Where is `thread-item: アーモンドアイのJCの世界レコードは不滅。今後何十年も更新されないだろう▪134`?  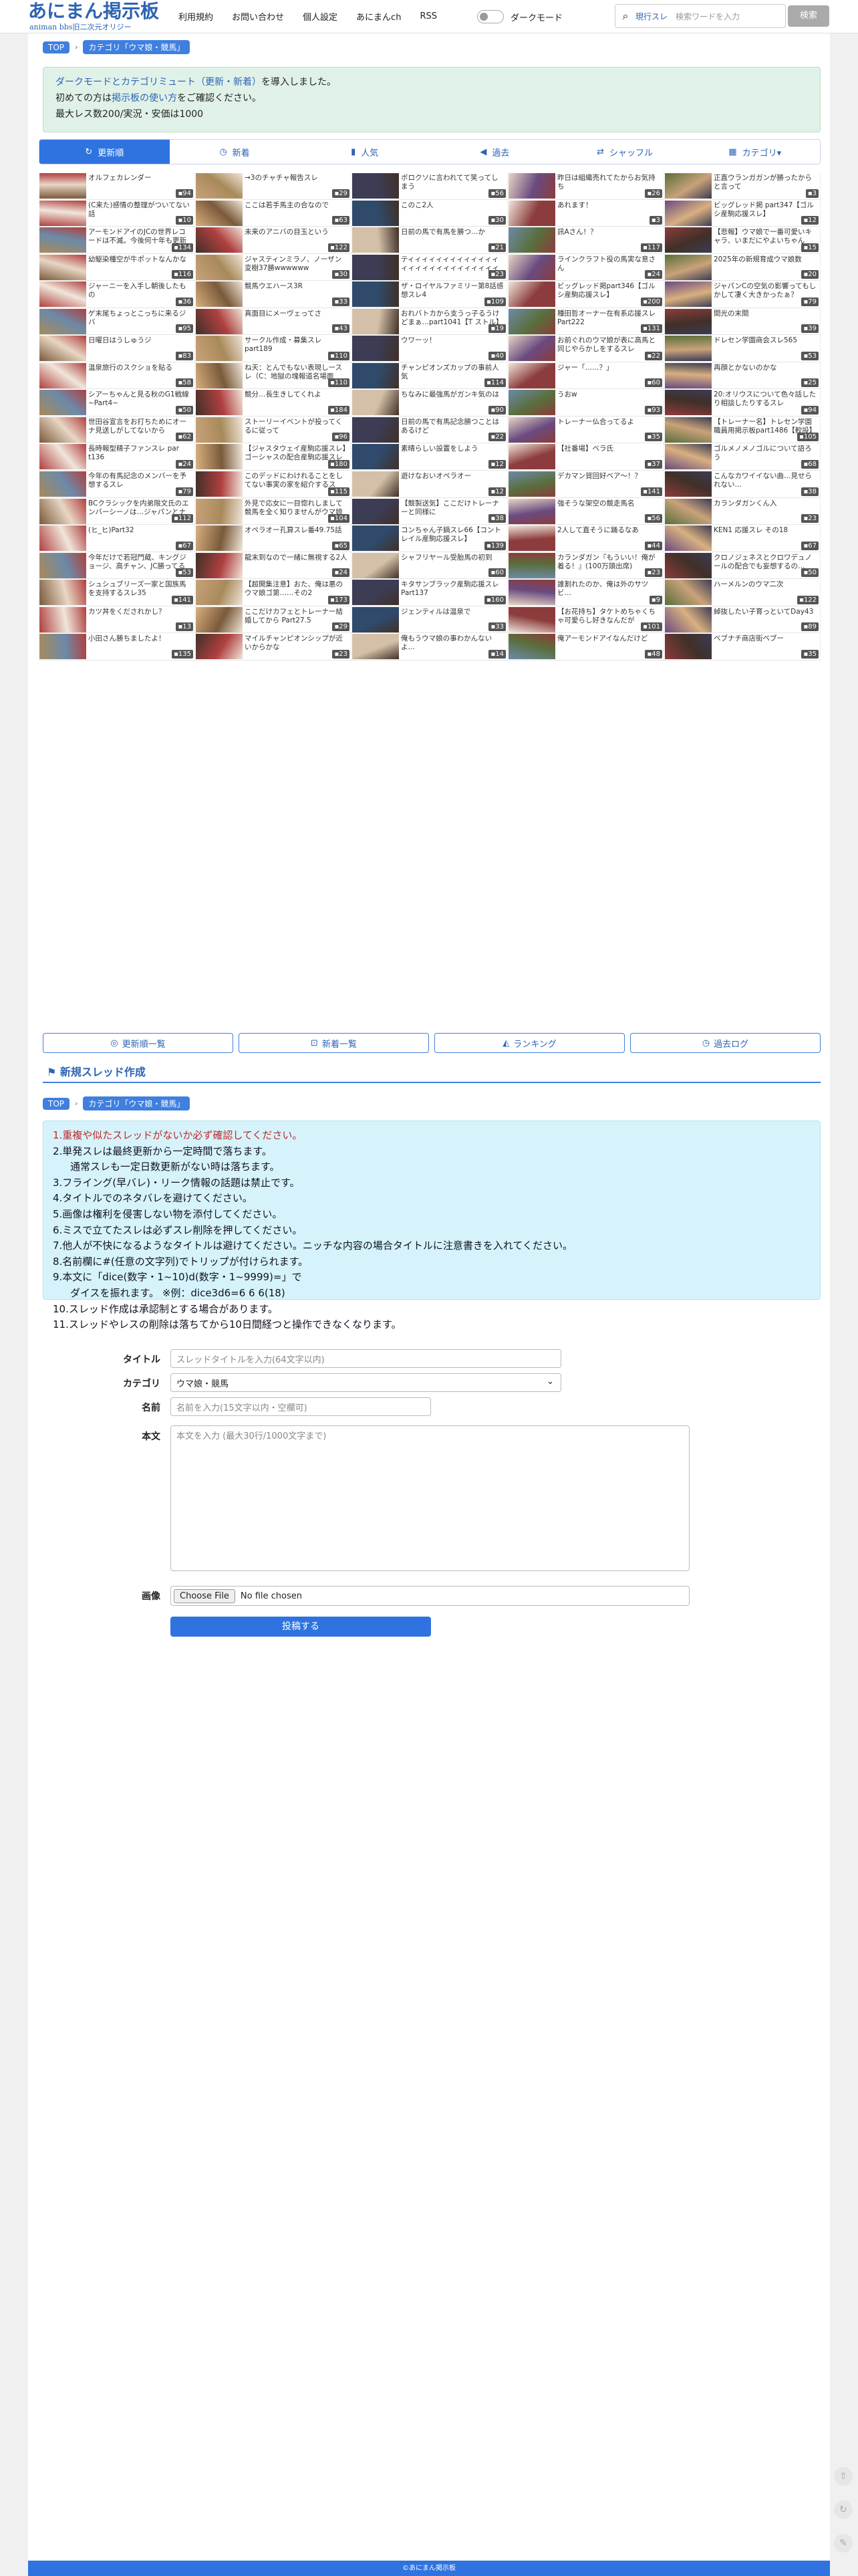 thread-item: アーモンドアイのJCの世界レコードは不滅。今後何十年も更新されないだろう▪134 is located at coordinates (117, 240).